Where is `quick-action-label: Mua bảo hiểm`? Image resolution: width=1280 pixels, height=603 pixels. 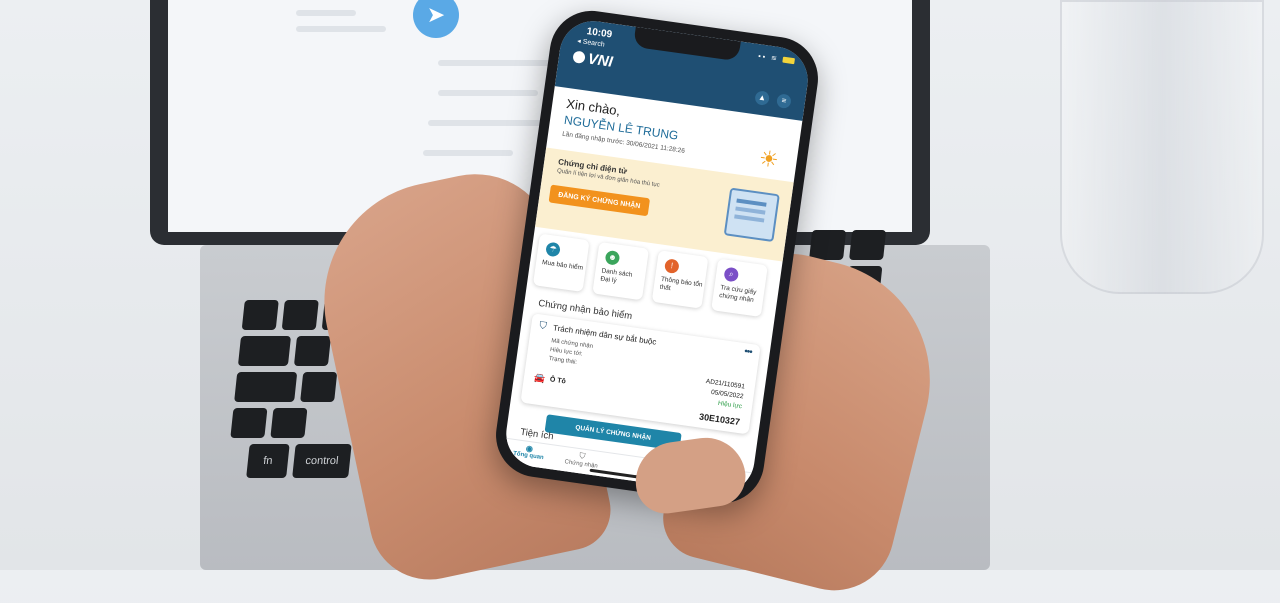 quick-action-label: Mua bảo hiểm is located at coordinates (562, 265).